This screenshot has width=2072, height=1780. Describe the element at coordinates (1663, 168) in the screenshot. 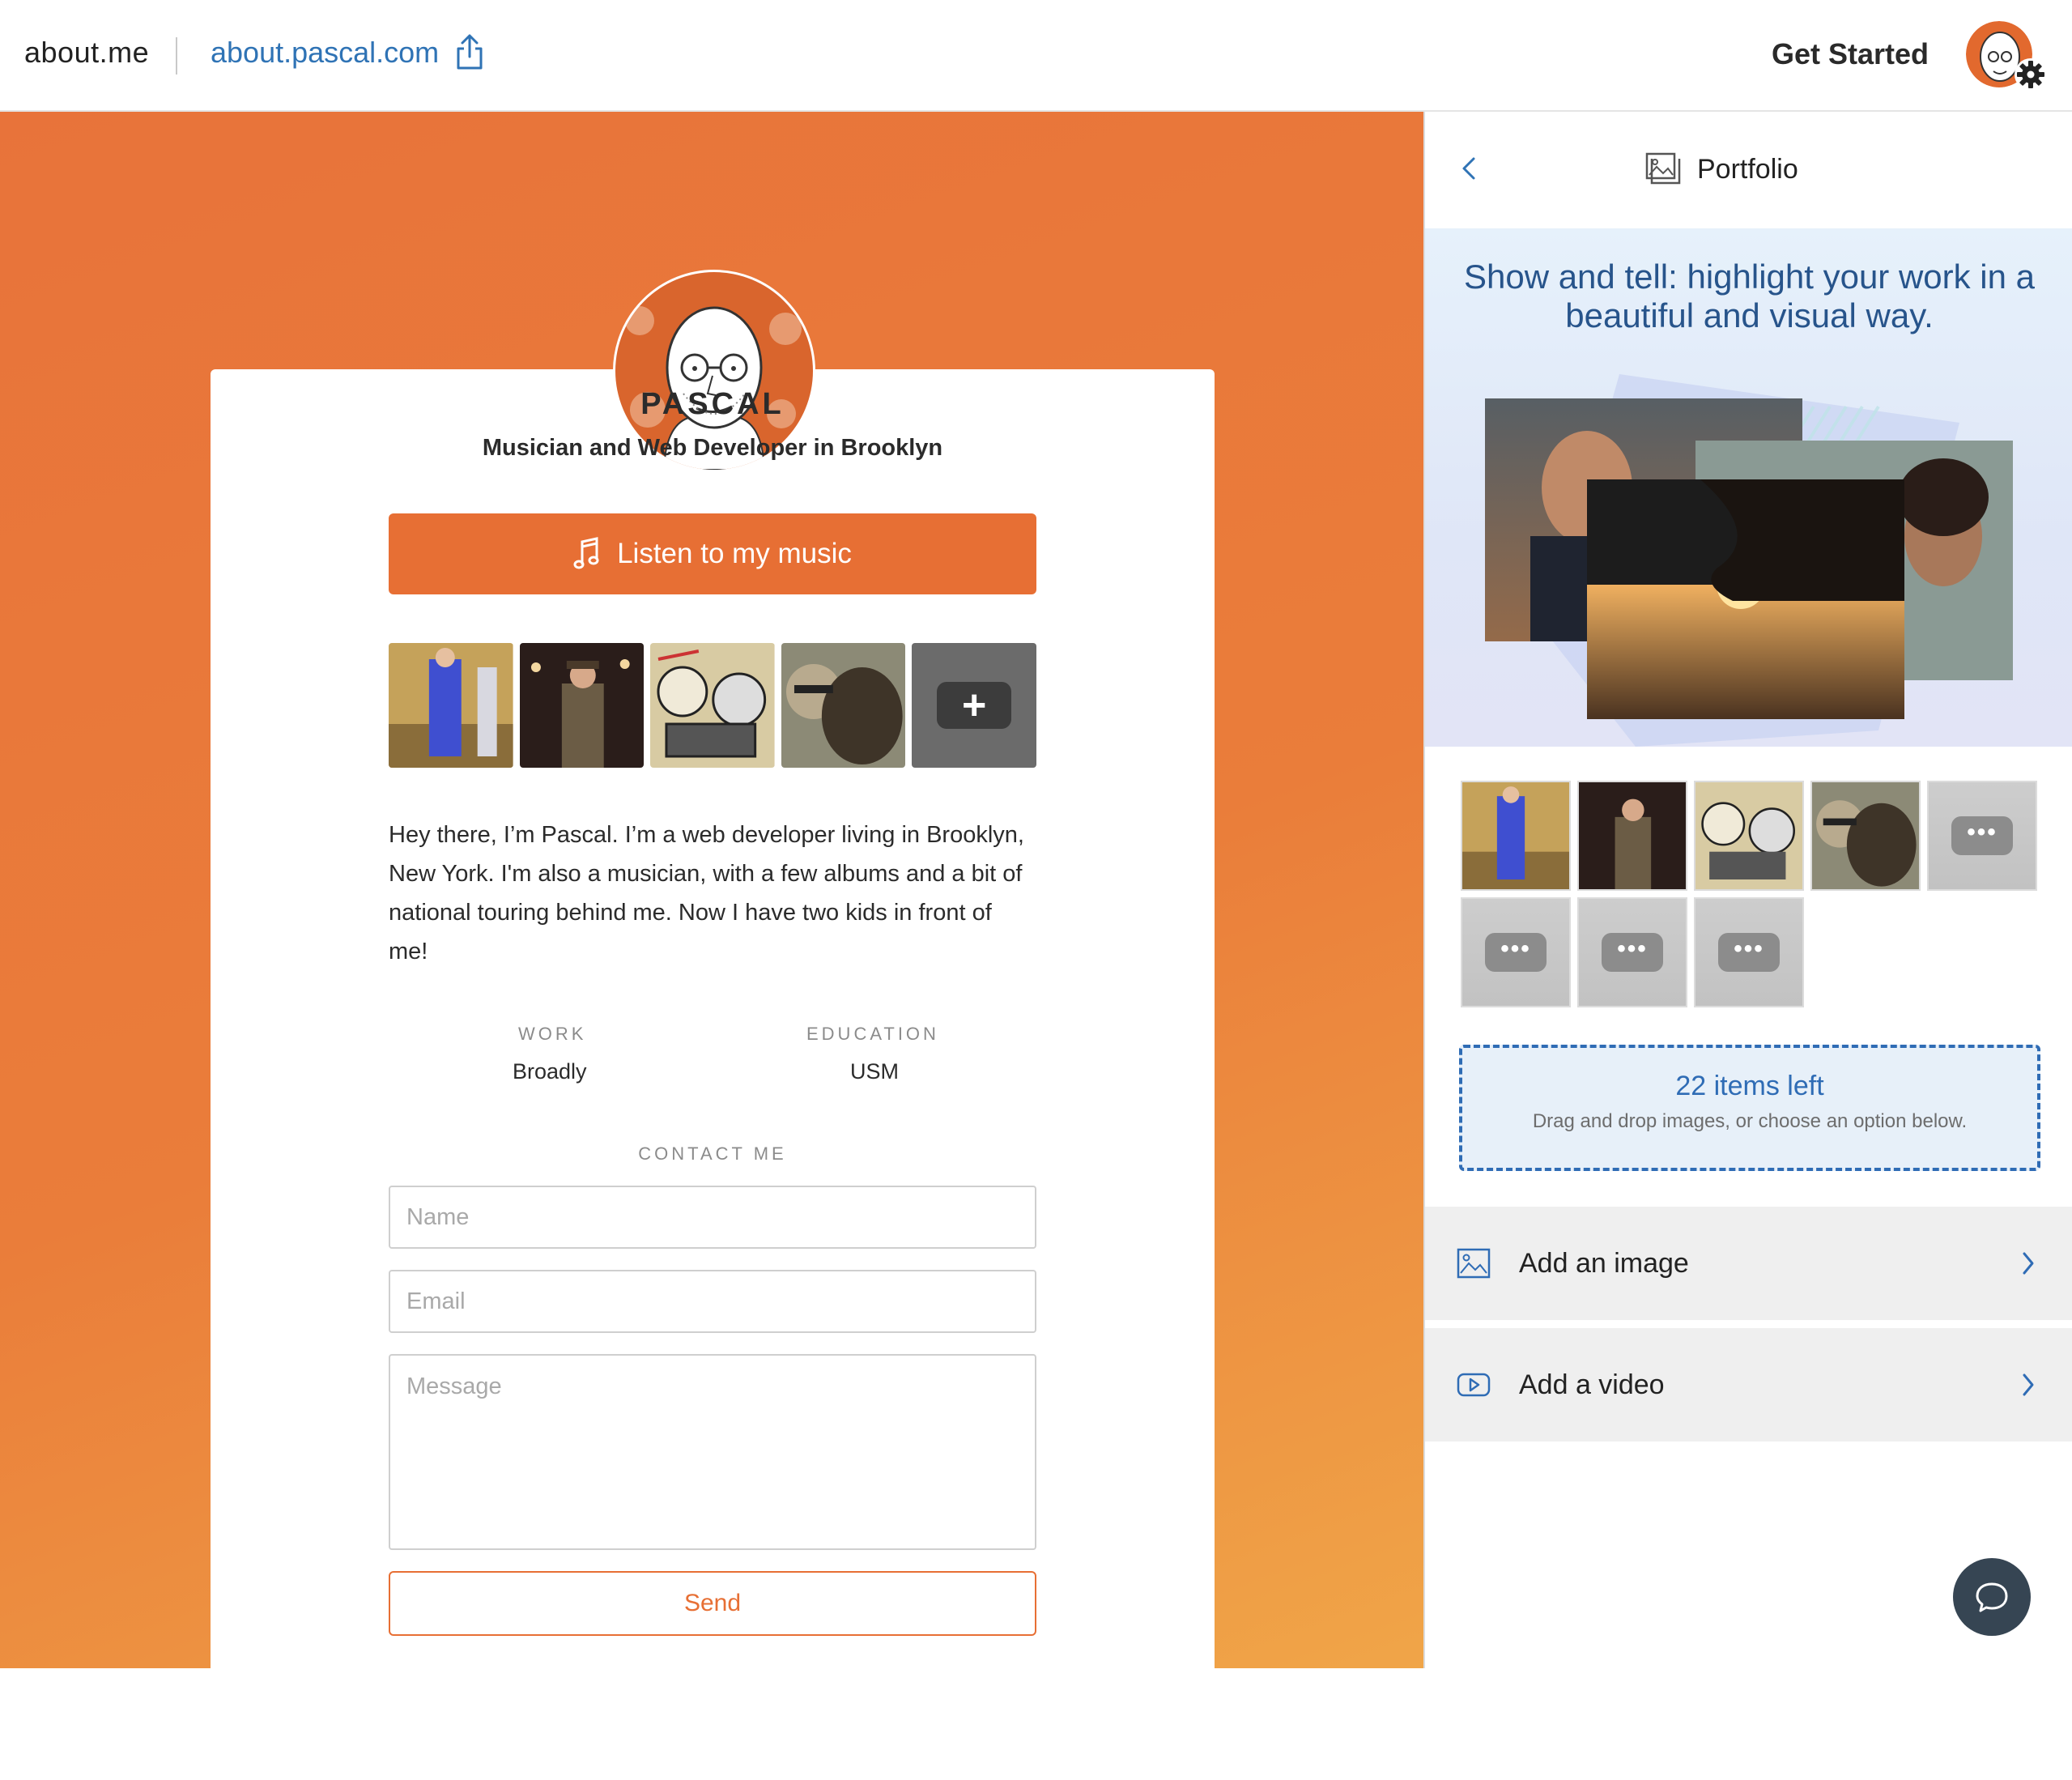

I see `portfolio-icon` at that location.